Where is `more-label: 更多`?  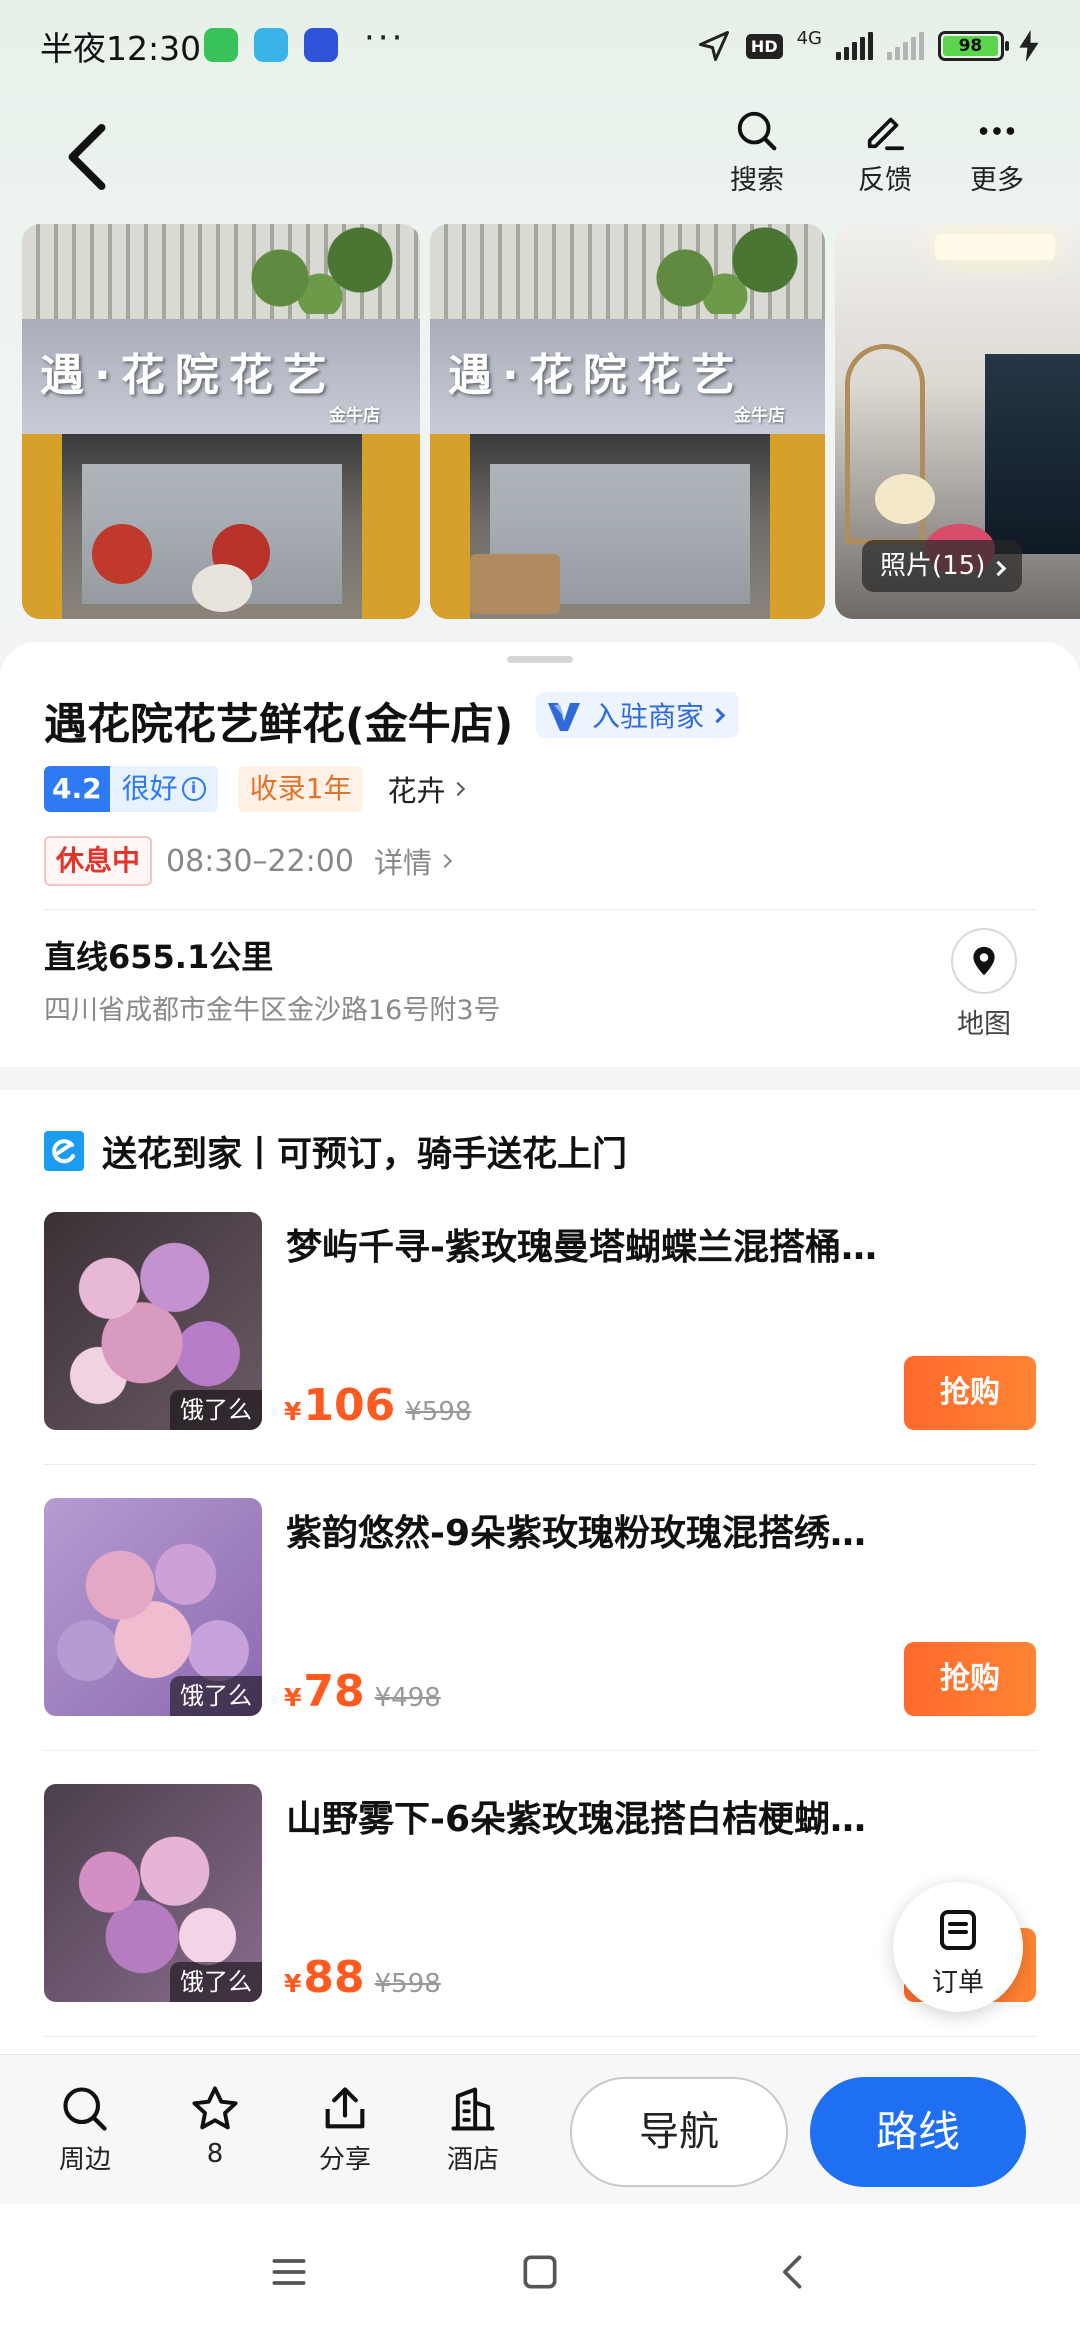
more-label: 更多 is located at coordinates (997, 180).